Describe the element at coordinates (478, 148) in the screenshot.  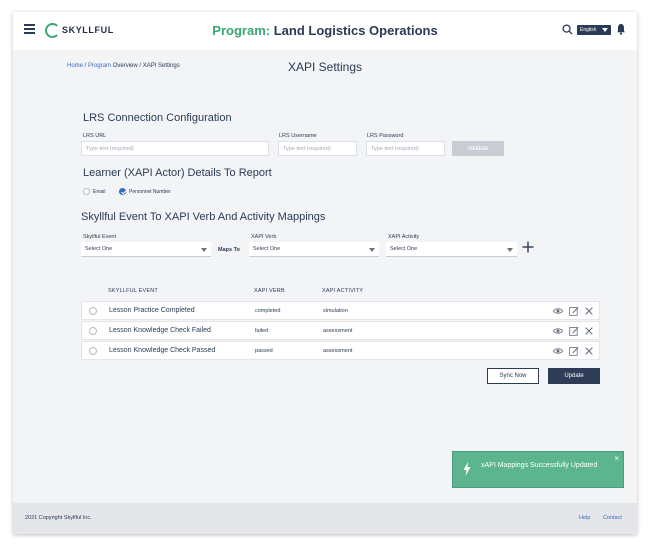
I see `validate-button: Validate` at that location.